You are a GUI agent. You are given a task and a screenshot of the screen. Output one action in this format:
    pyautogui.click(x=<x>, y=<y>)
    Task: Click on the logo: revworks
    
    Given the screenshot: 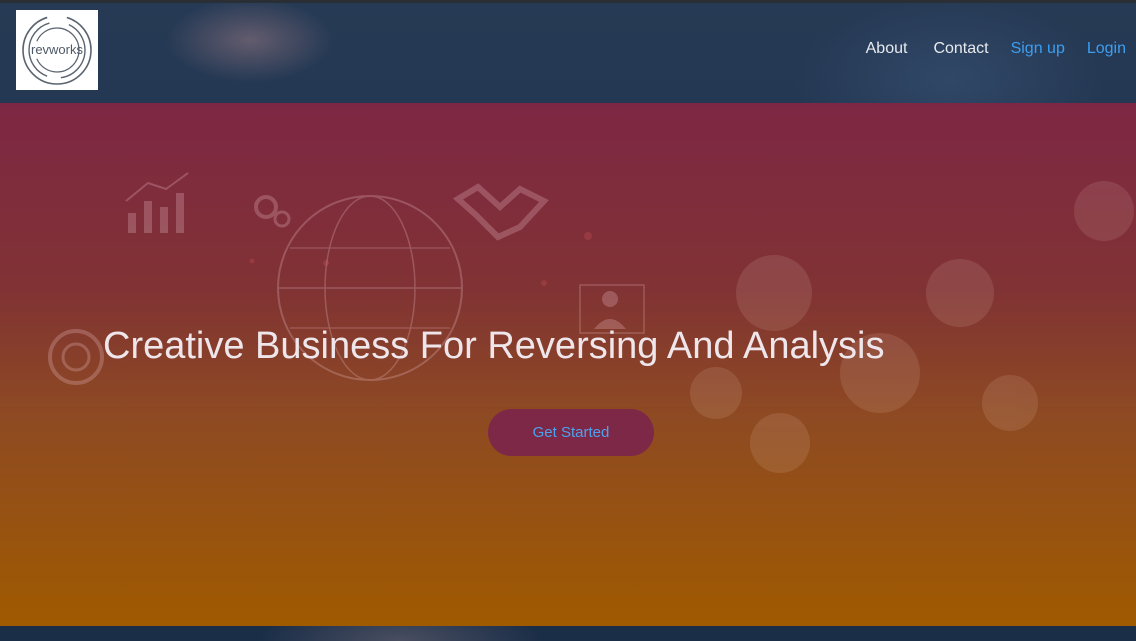 What is the action you would take?
    pyautogui.click(x=57, y=50)
    